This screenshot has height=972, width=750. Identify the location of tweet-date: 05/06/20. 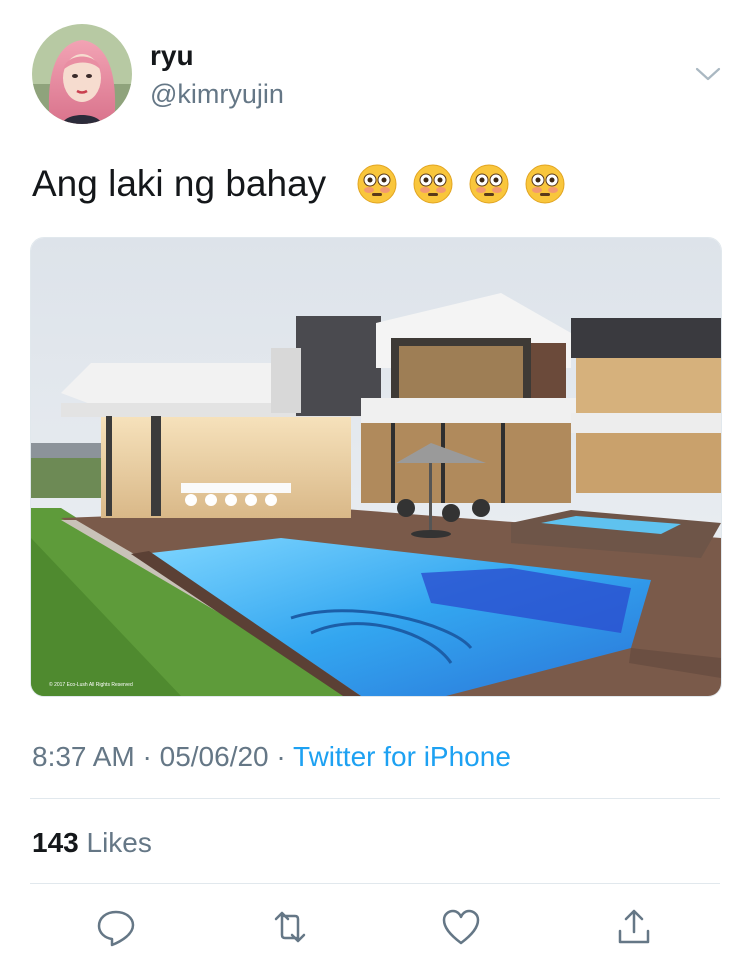
(214, 756).